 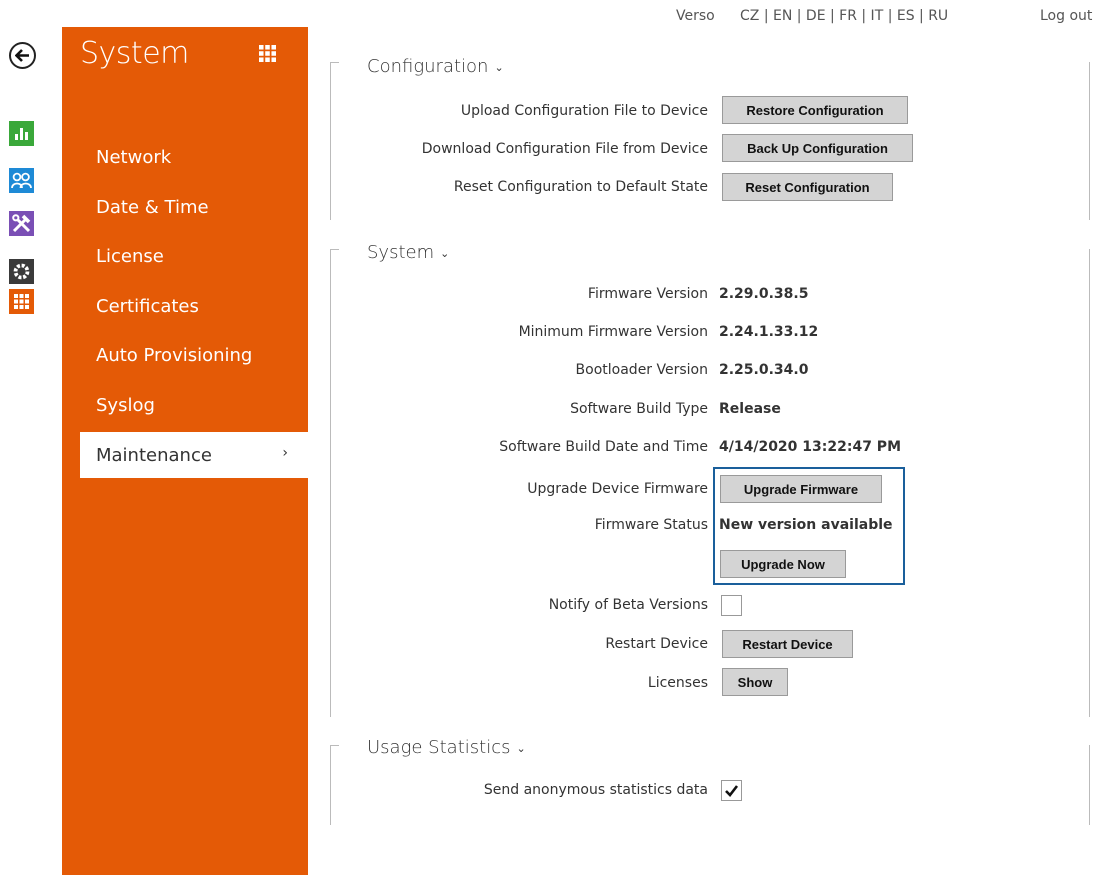 What do you see at coordinates (769, 332) in the screenshot?
I see `min-firmware-value: 2.24.1.33.12` at bounding box center [769, 332].